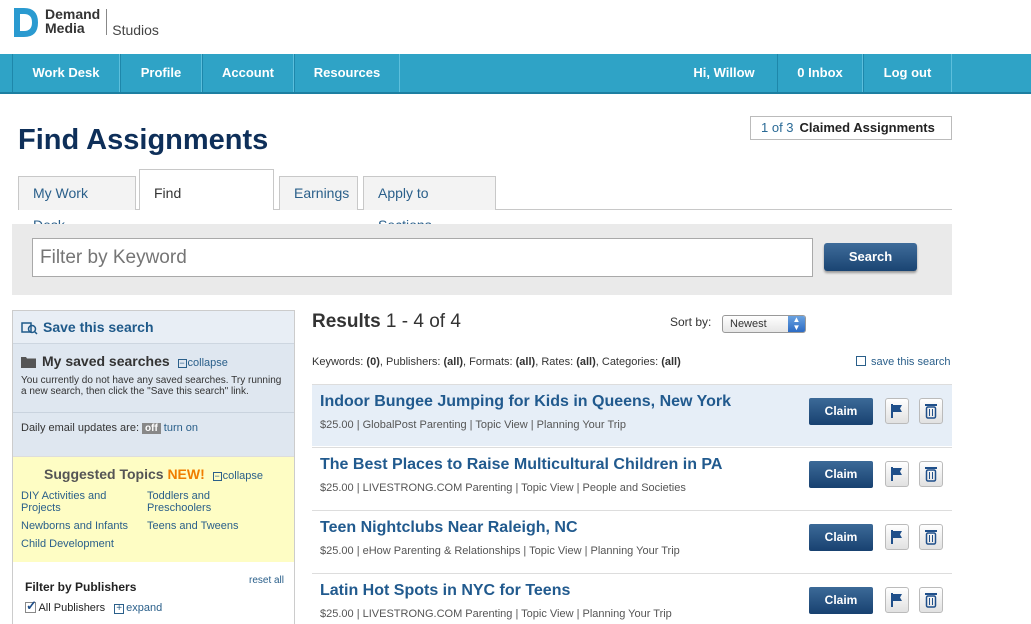  What do you see at coordinates (84, 526) in the screenshot?
I see `topic-link: Newborns and Infants` at bounding box center [84, 526].